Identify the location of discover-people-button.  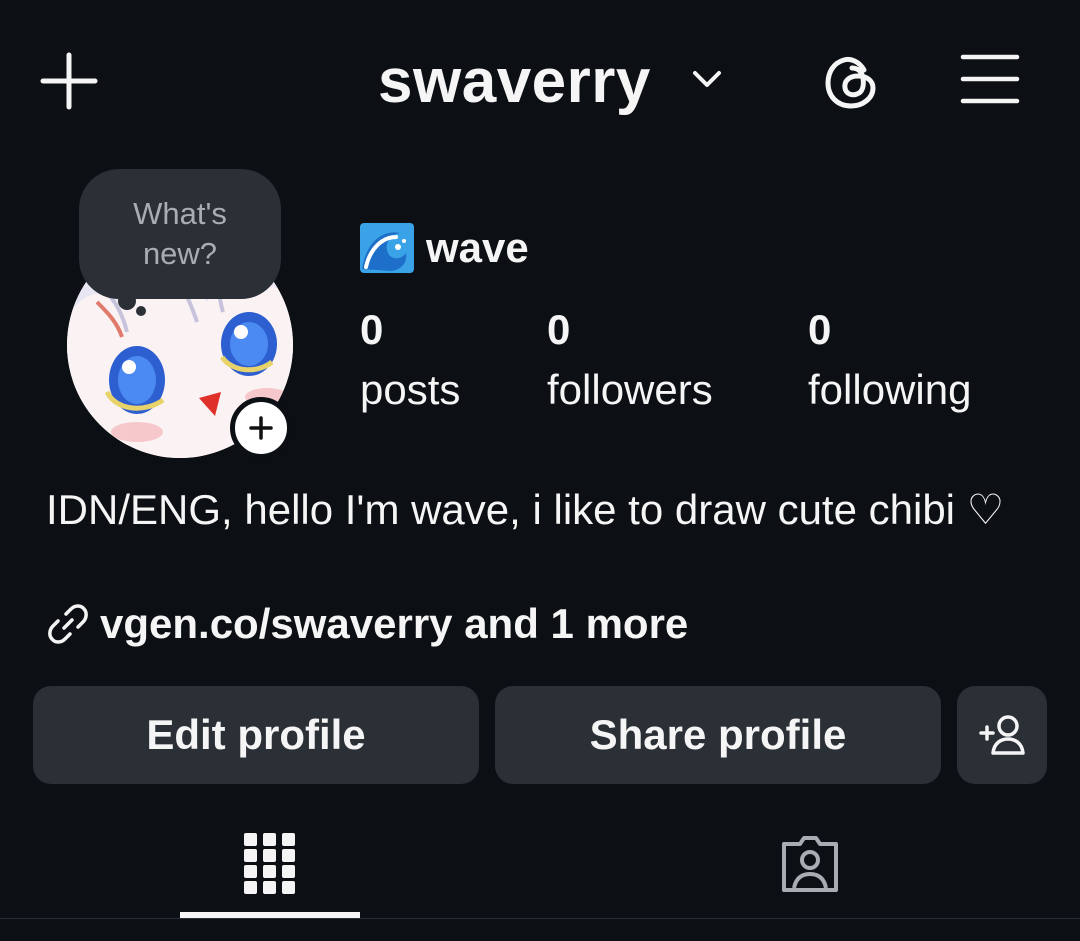
(1002, 735).